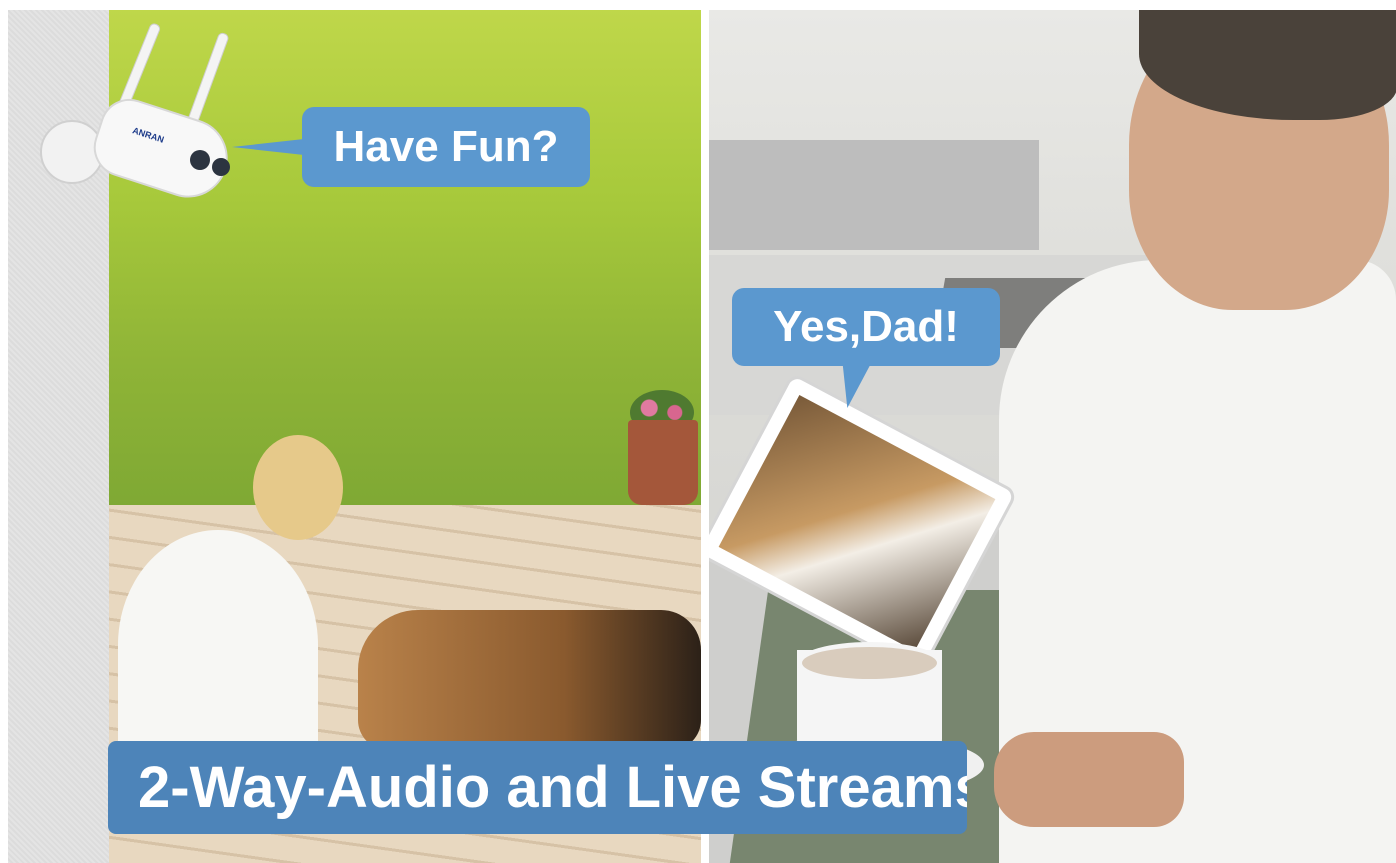  What do you see at coordinates (1089, 779) in the screenshot?
I see `man-hand` at bounding box center [1089, 779].